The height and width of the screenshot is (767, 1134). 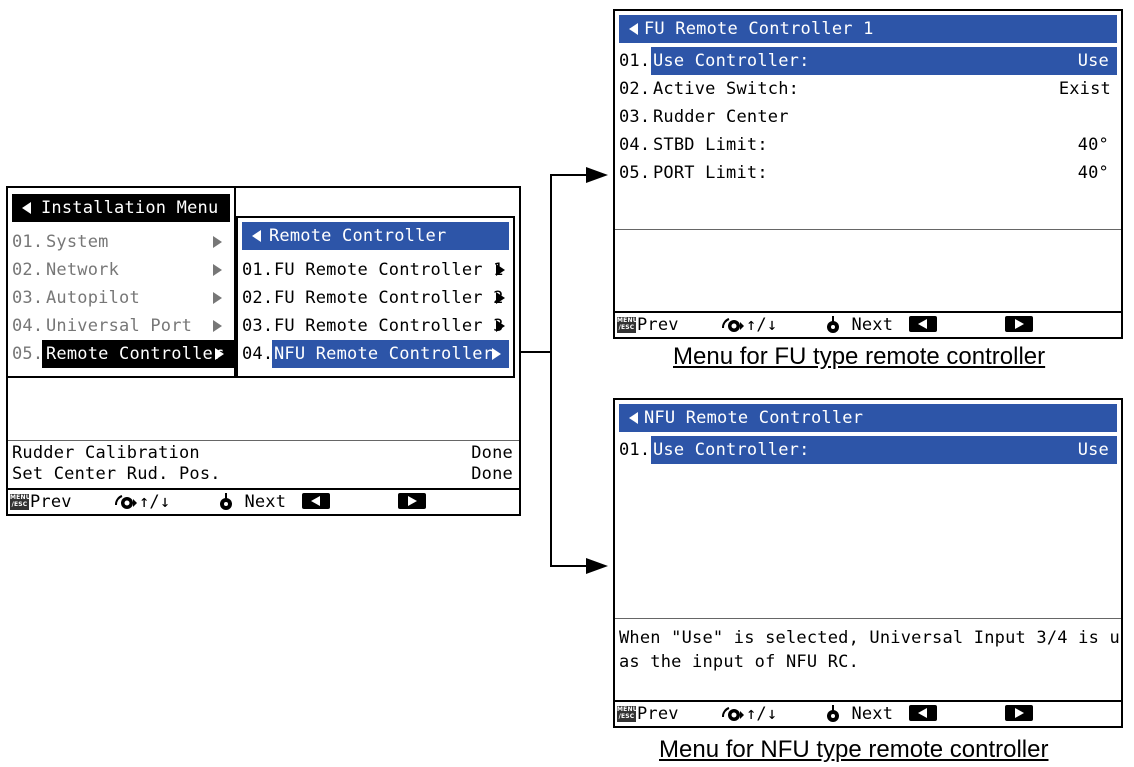 I want to click on remote-controller-header: Remote Controller, so click(x=375, y=236).